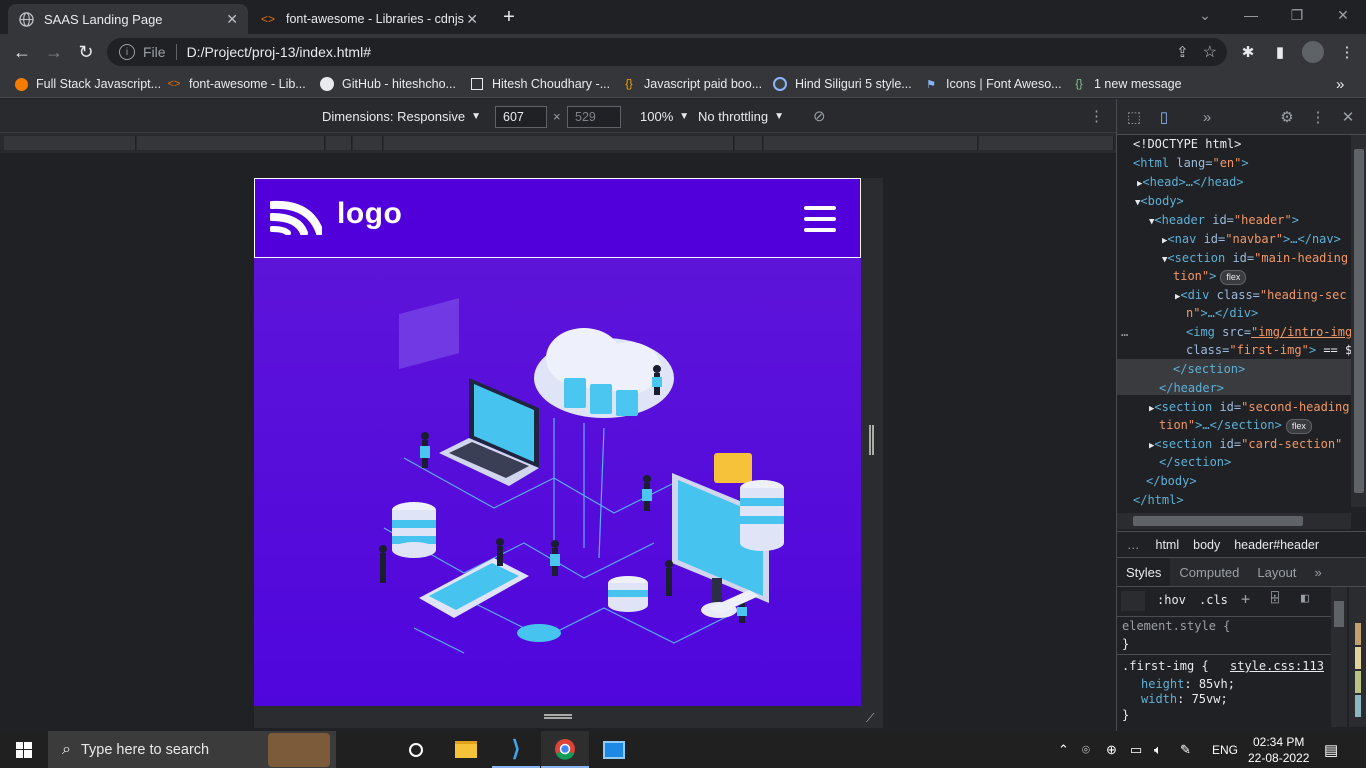 The height and width of the screenshot is (768, 1366). What do you see at coordinates (1159, 201) in the screenshot?
I see `dom-line: ▼<body>` at bounding box center [1159, 201].